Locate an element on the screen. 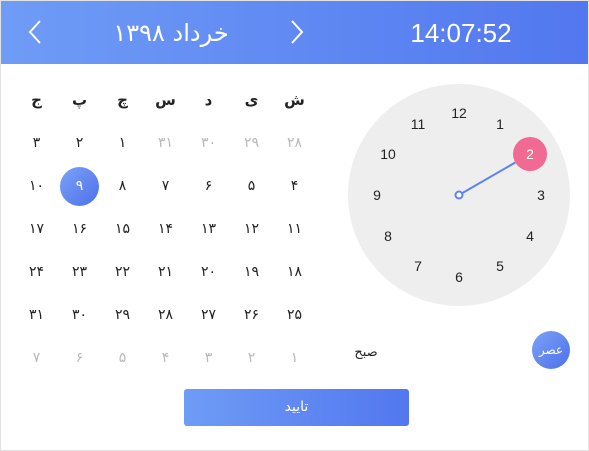  clock-hour-7: 7 is located at coordinates (418, 266).